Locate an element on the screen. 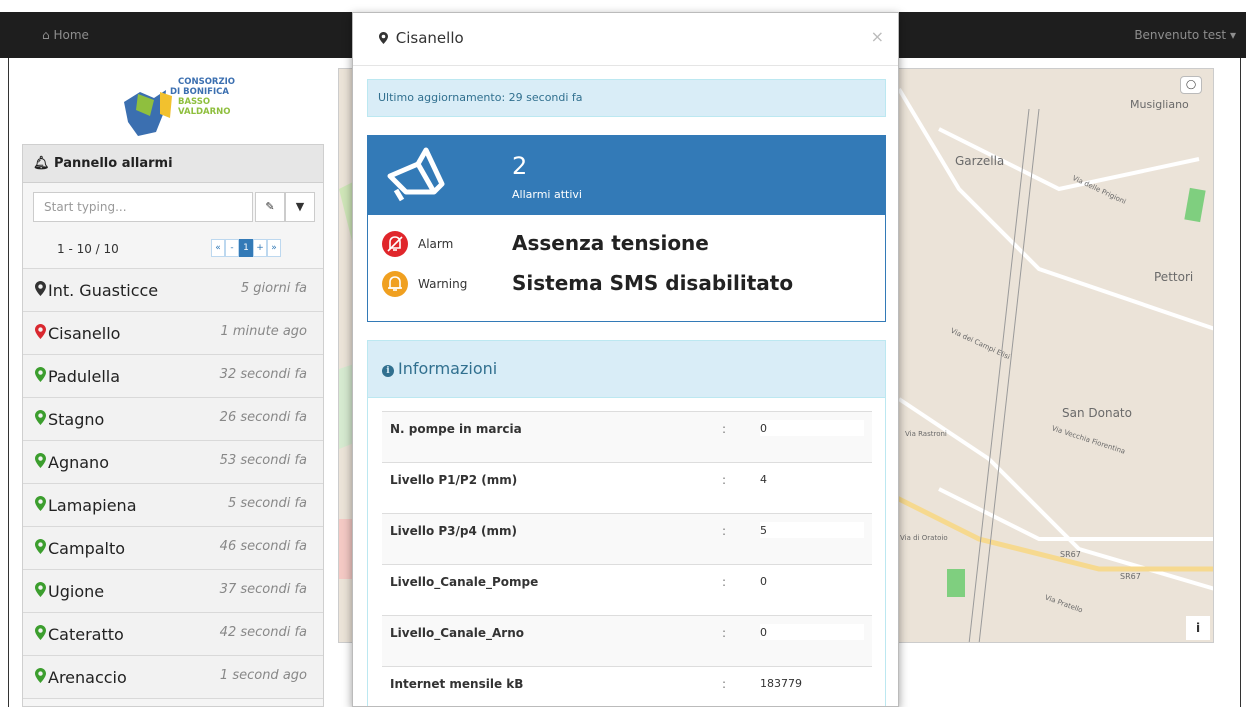  station-last-seen: 5 secondi fa is located at coordinates (267, 503).